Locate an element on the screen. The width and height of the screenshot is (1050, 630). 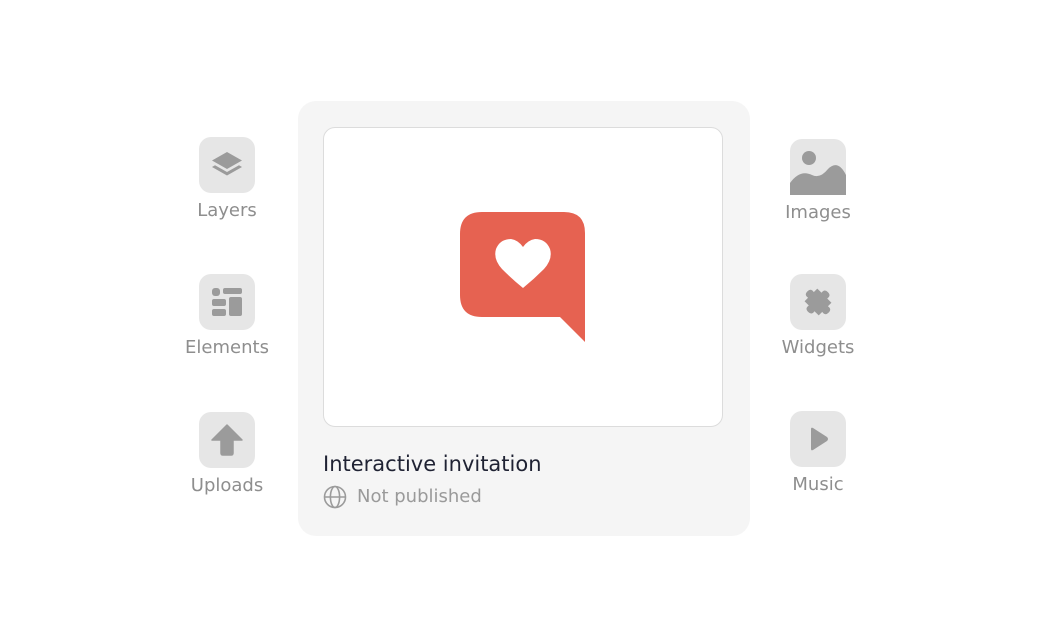
layers-tile is located at coordinates (227, 165).